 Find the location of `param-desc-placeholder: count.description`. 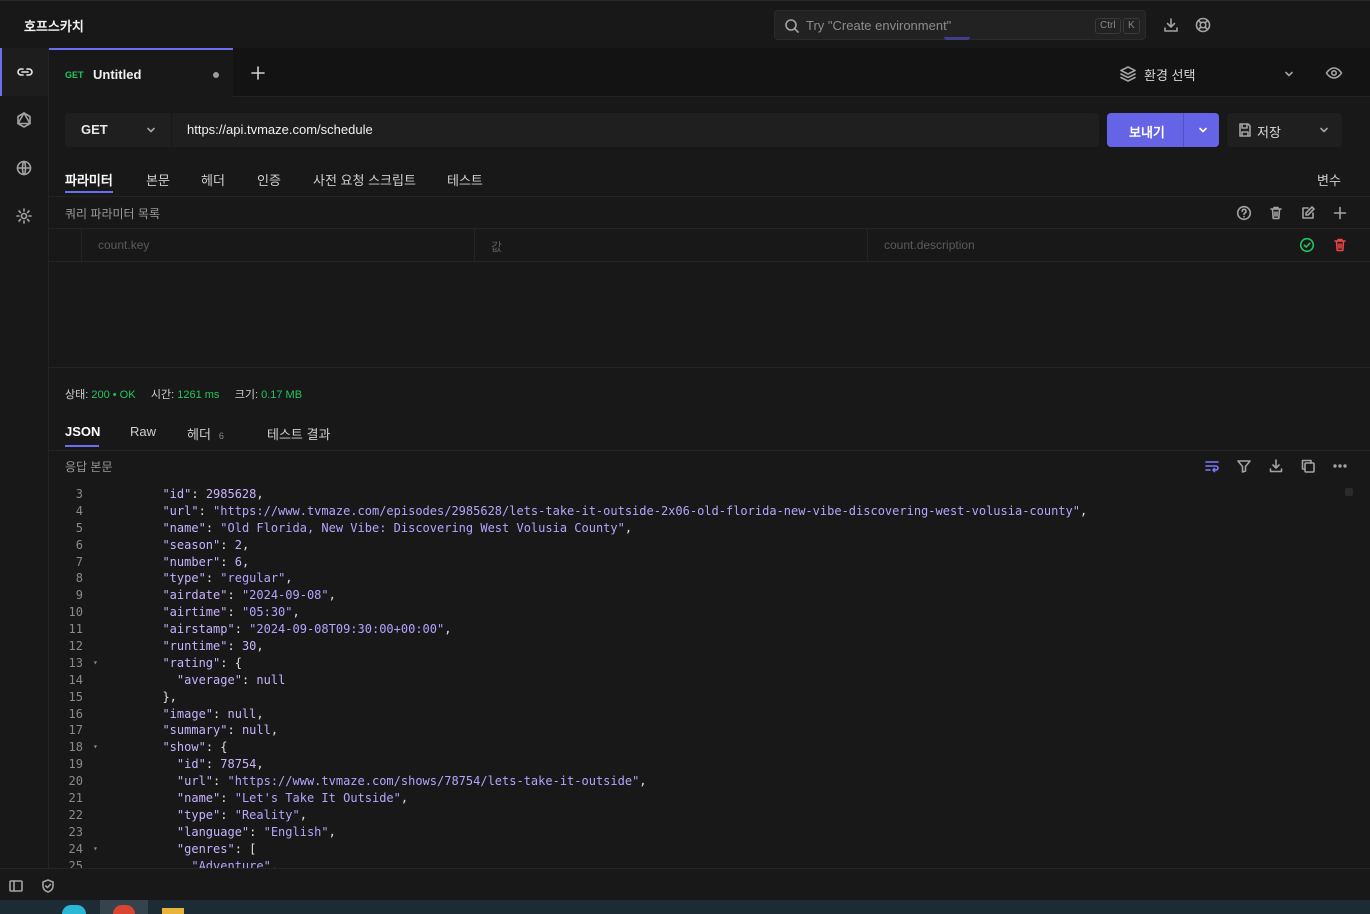

param-desc-placeholder: count.description is located at coordinates (929, 245).